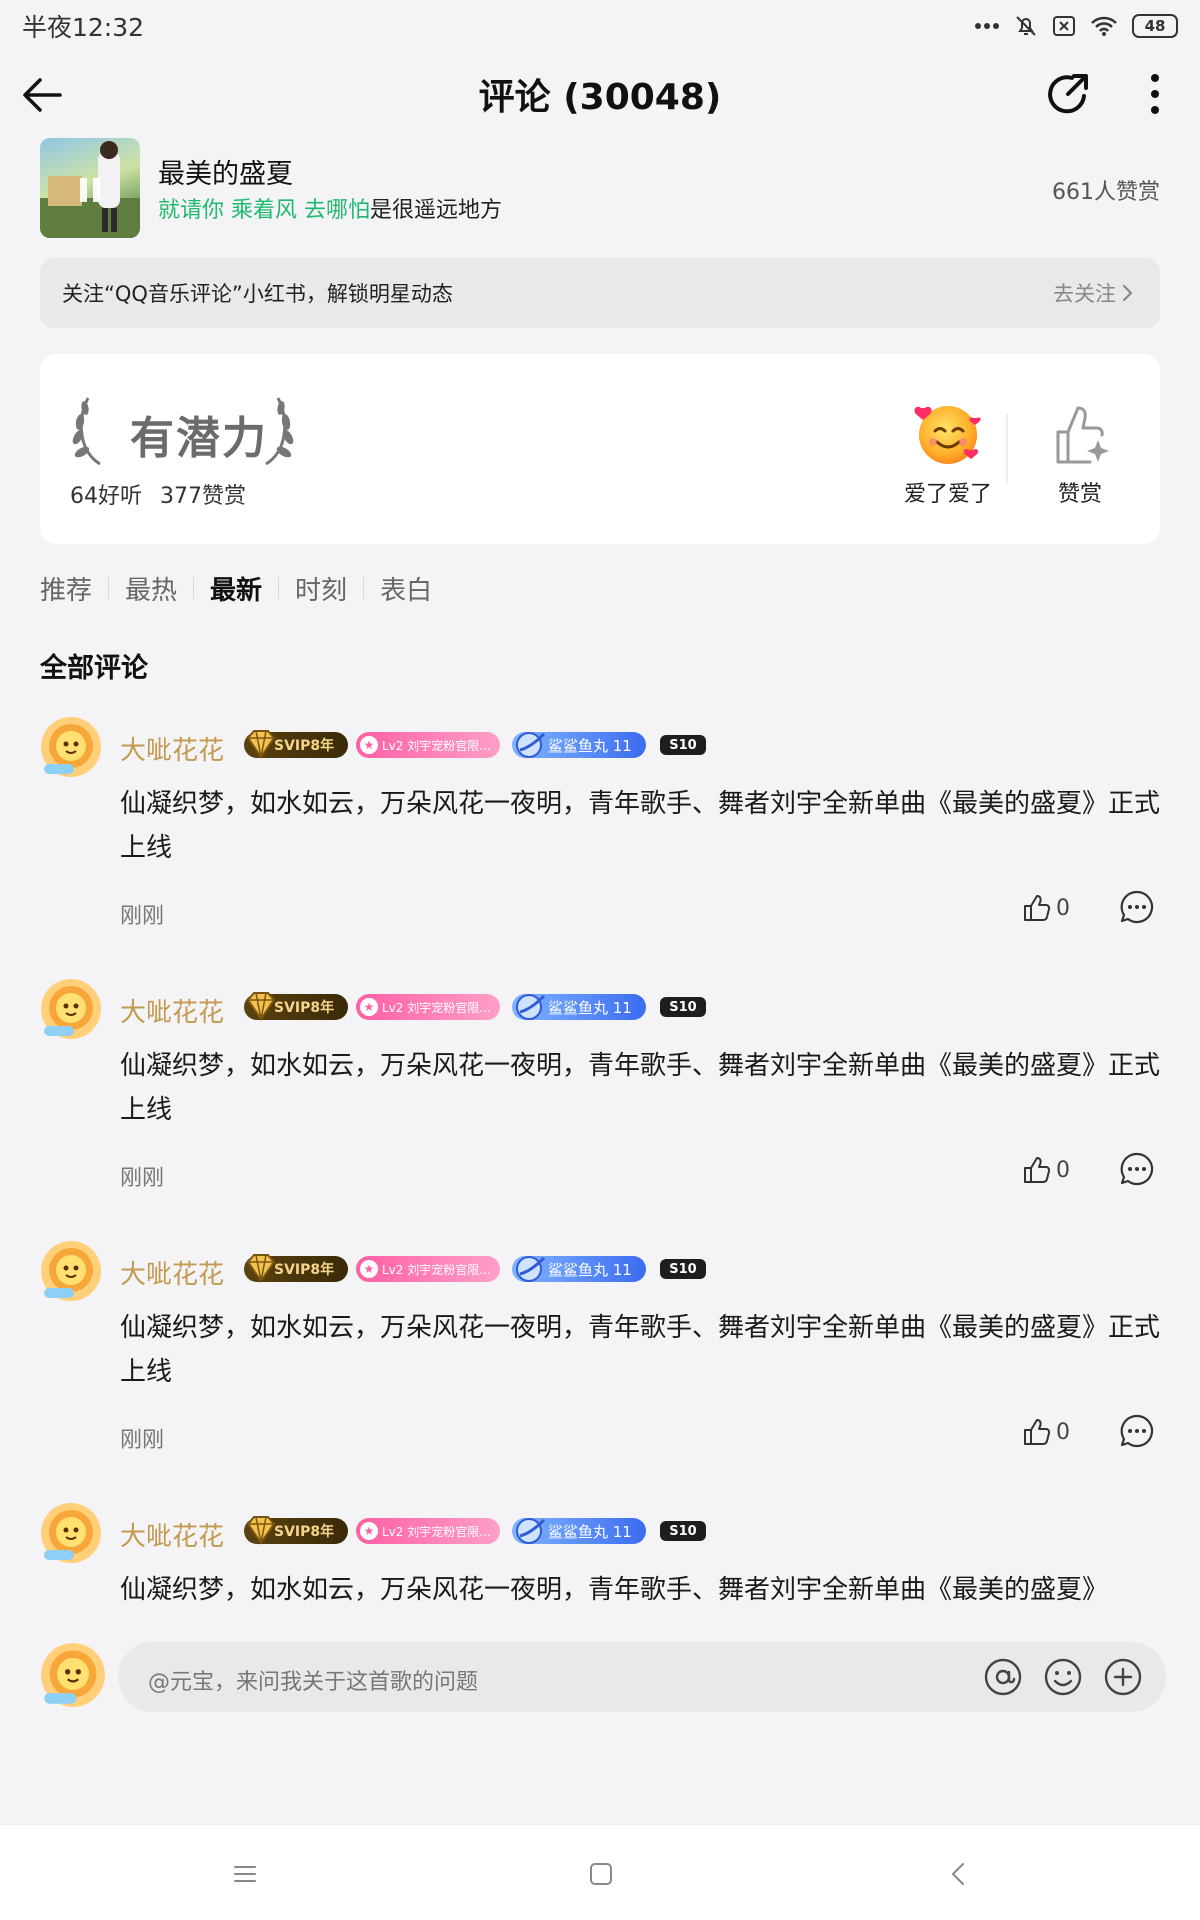  What do you see at coordinates (406, 588) in the screenshot?
I see `tab-confession: 表白` at bounding box center [406, 588].